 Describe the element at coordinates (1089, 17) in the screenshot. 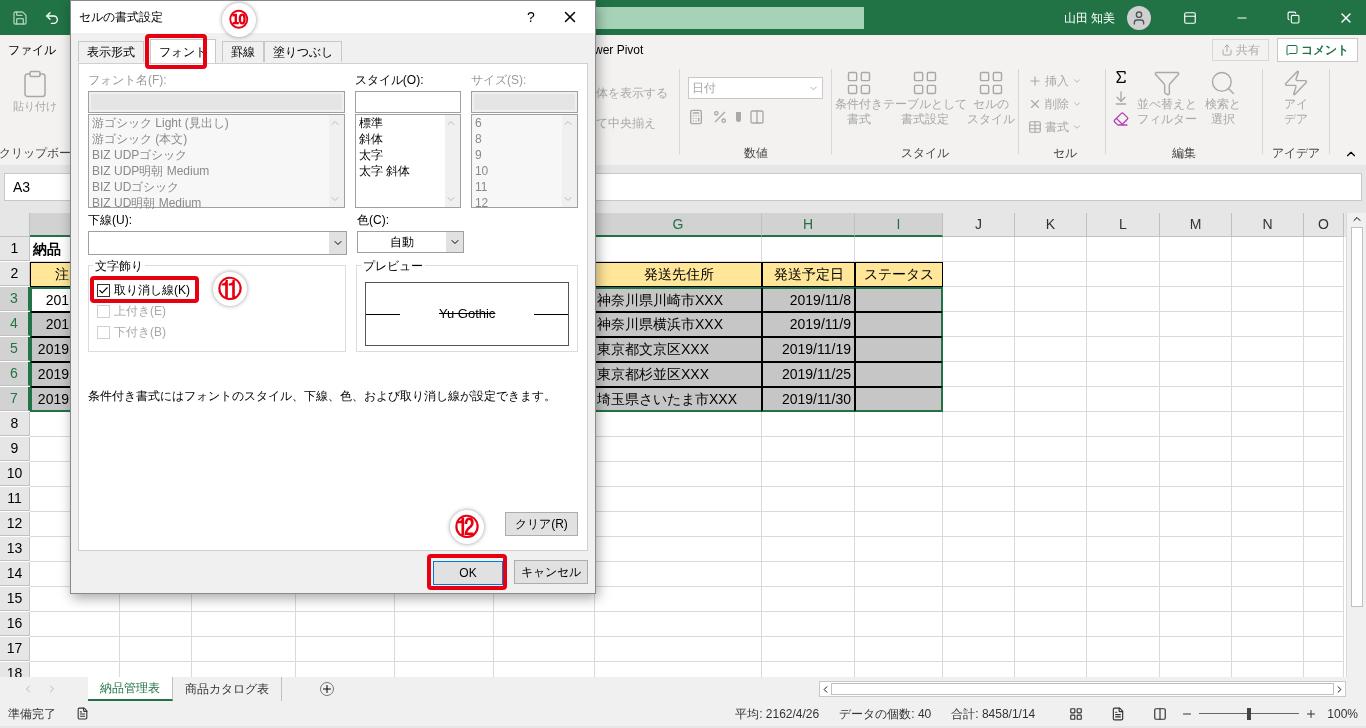

I see `user-name: 山田 知美` at that location.